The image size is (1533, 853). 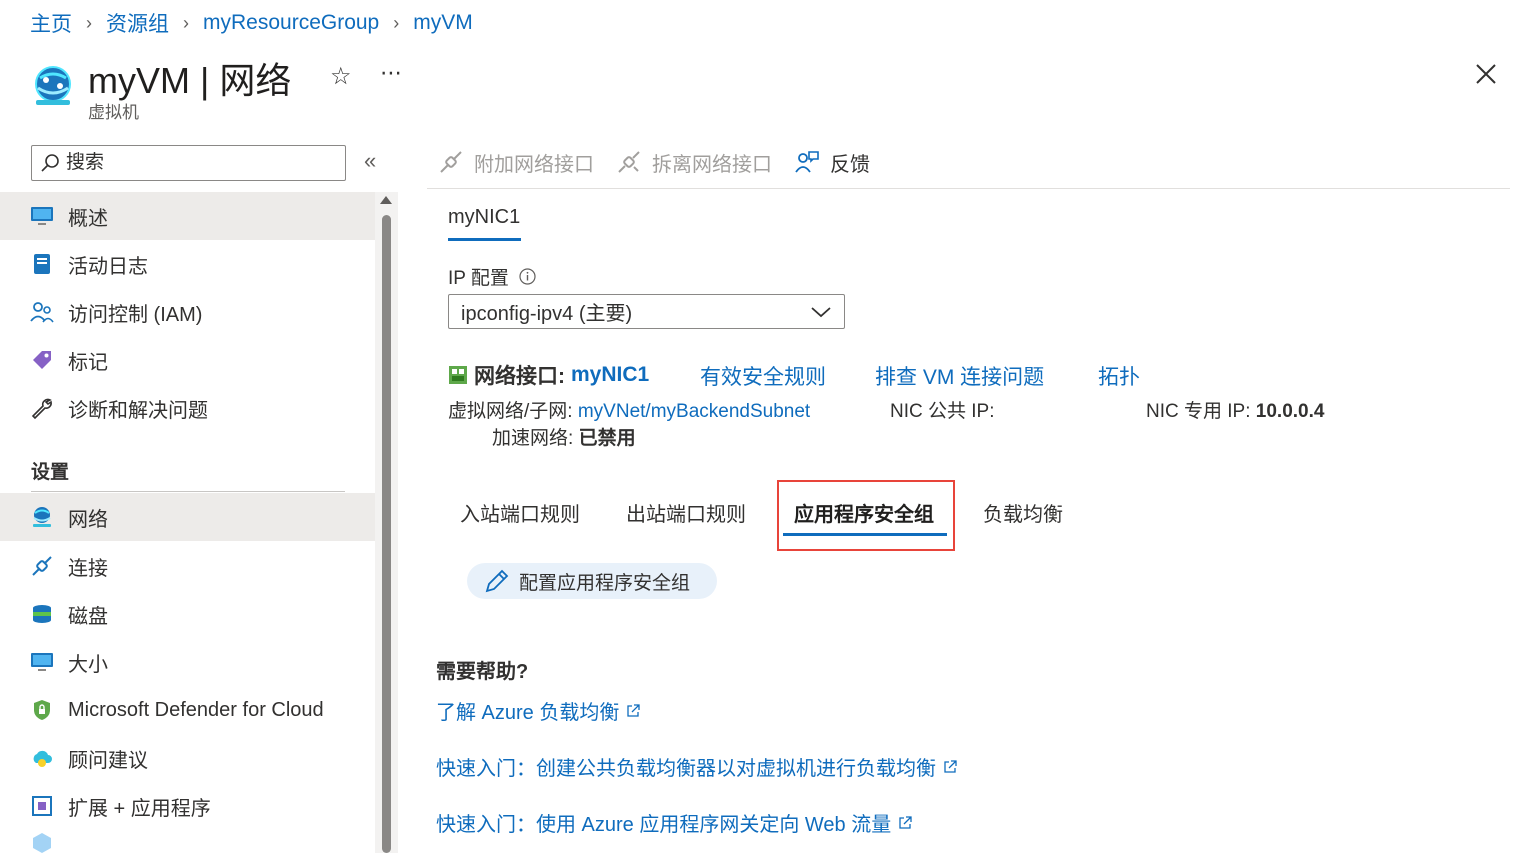 I want to click on sidebar-item-connect: 连接, so click(x=187, y=566).